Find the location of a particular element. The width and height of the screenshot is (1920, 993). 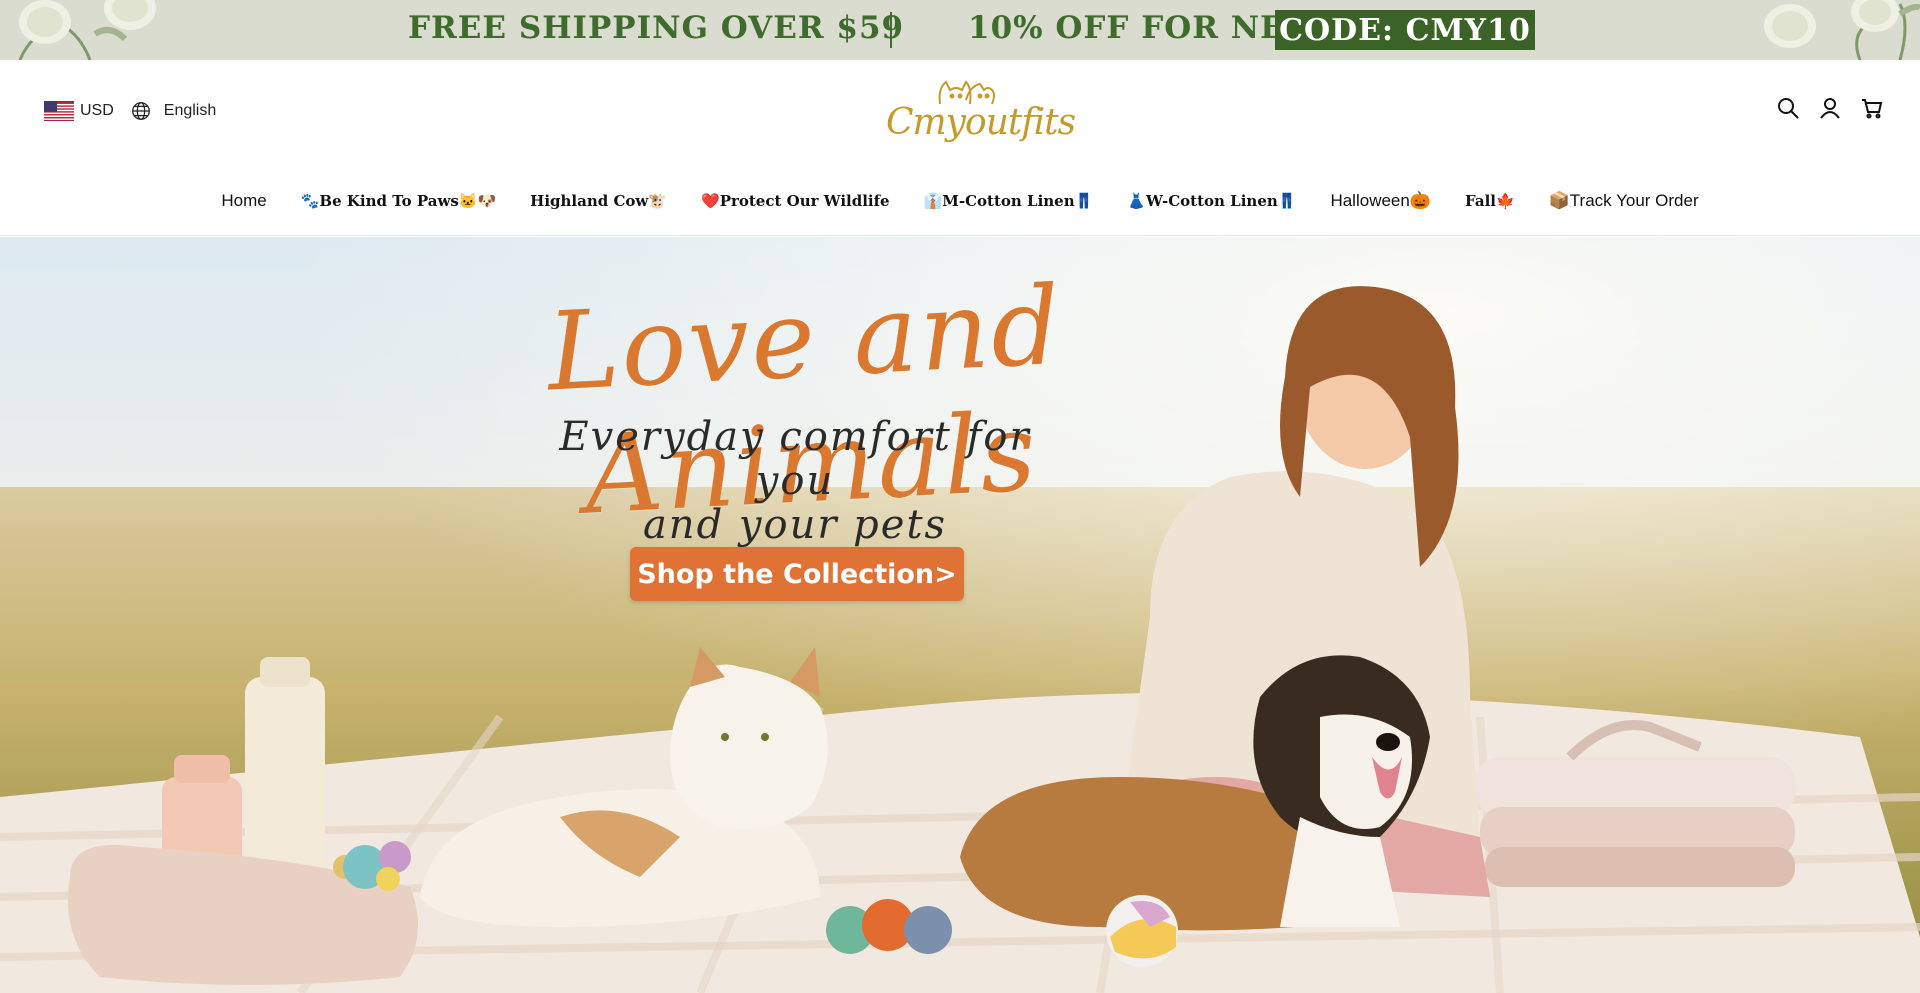

currency-selector: USD is located at coordinates (97, 111).